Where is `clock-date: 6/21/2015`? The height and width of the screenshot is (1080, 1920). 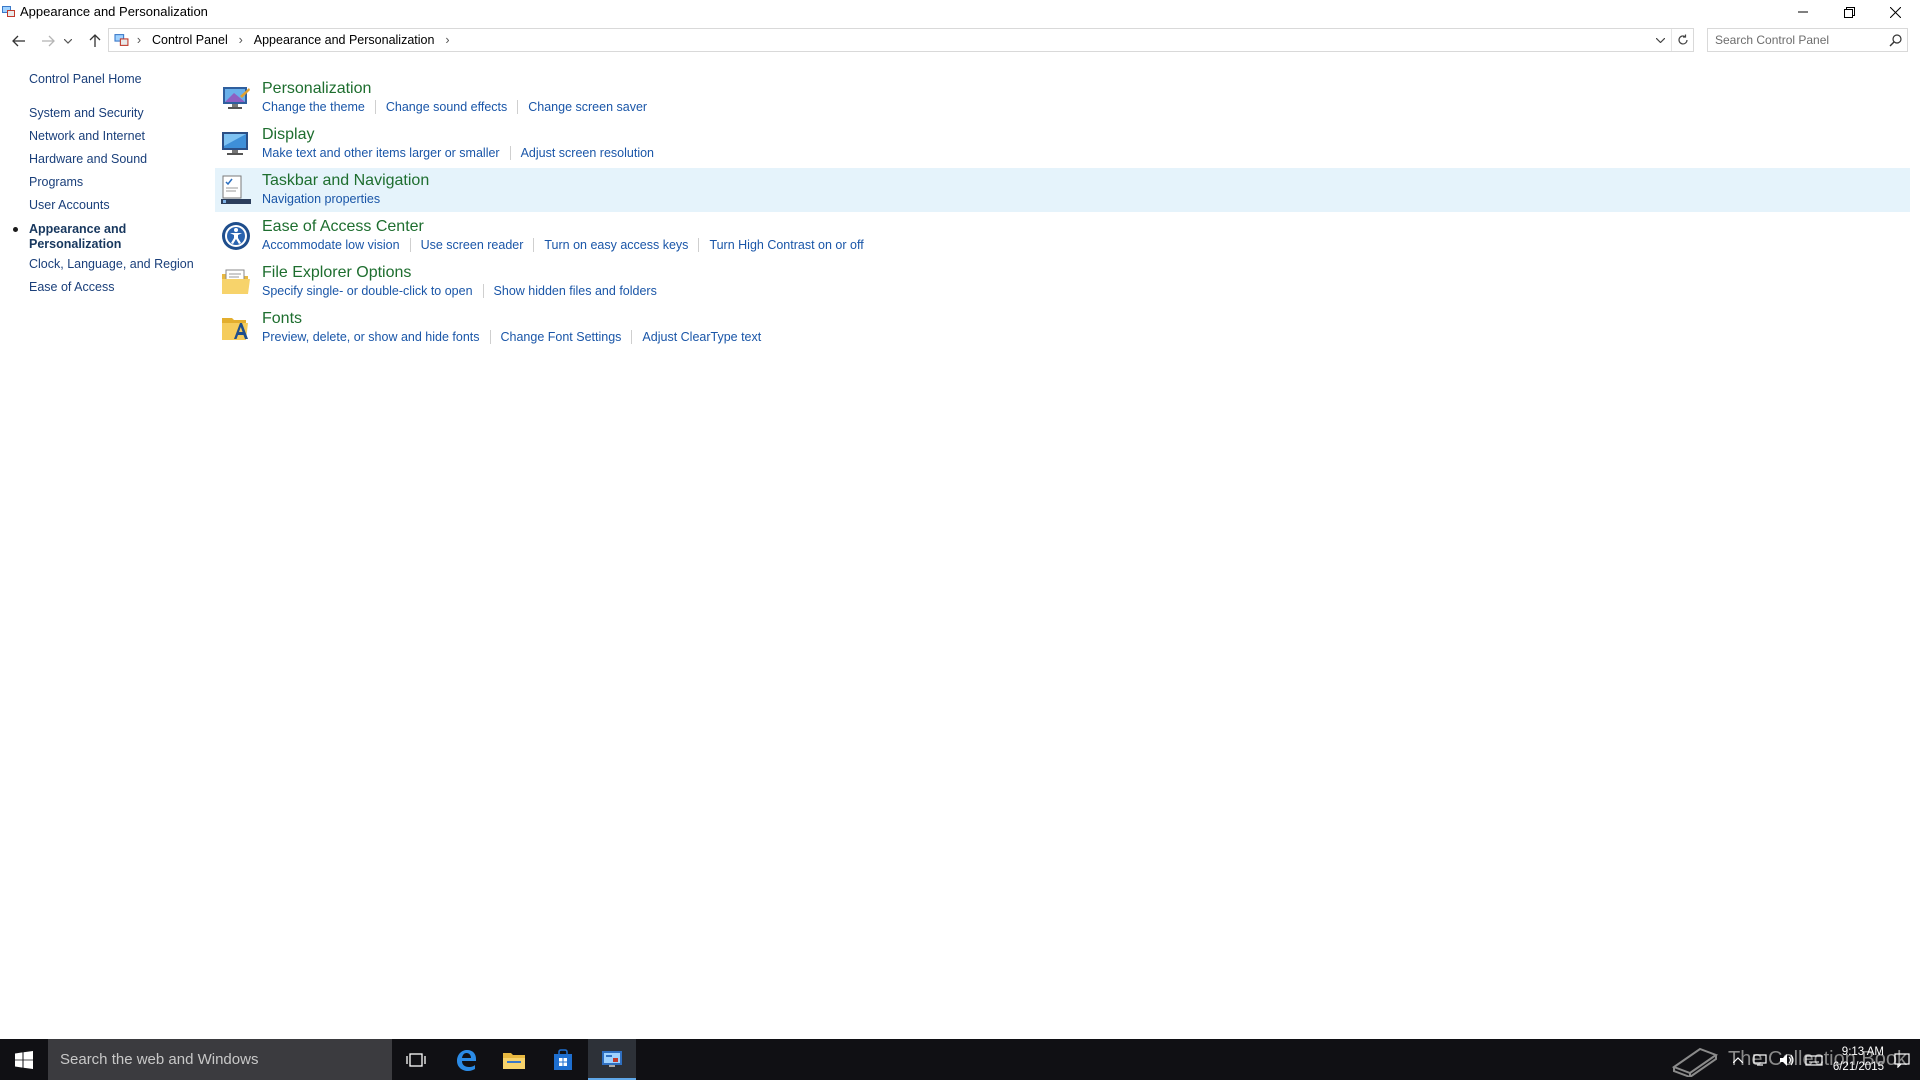
clock-date: 6/21/2015 is located at coordinates (1858, 1066).